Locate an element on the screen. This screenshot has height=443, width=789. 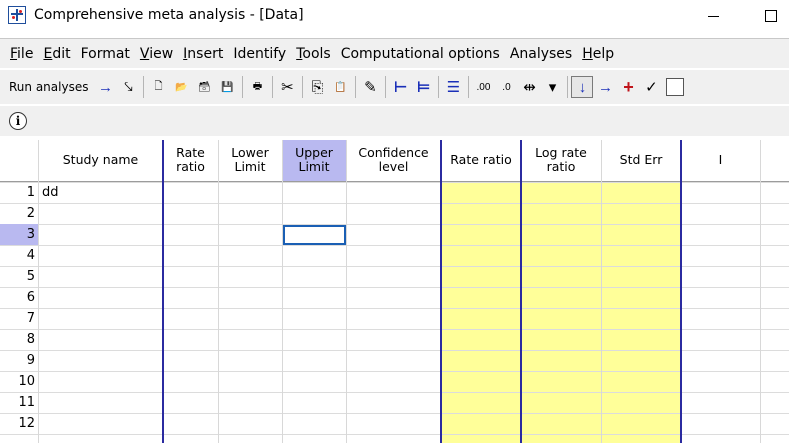
wand-icon: ⤥ is located at coordinates (128, 87).